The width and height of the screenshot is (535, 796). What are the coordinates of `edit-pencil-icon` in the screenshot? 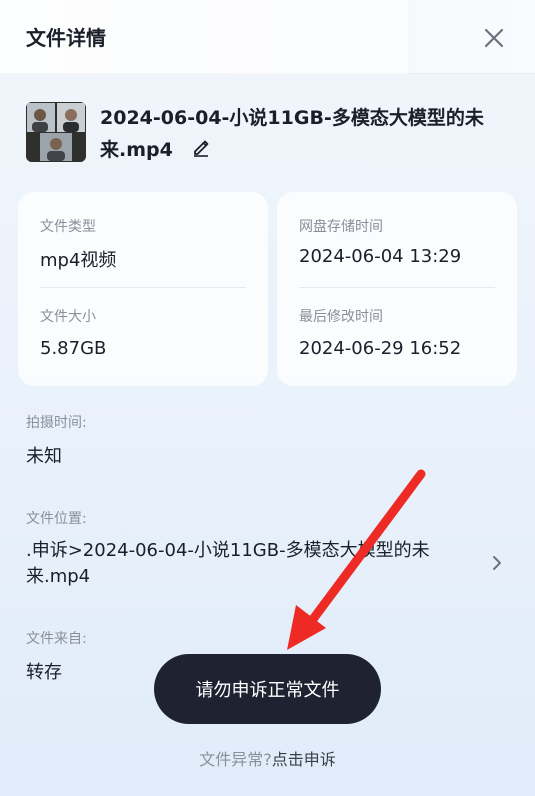 It's located at (201, 148).